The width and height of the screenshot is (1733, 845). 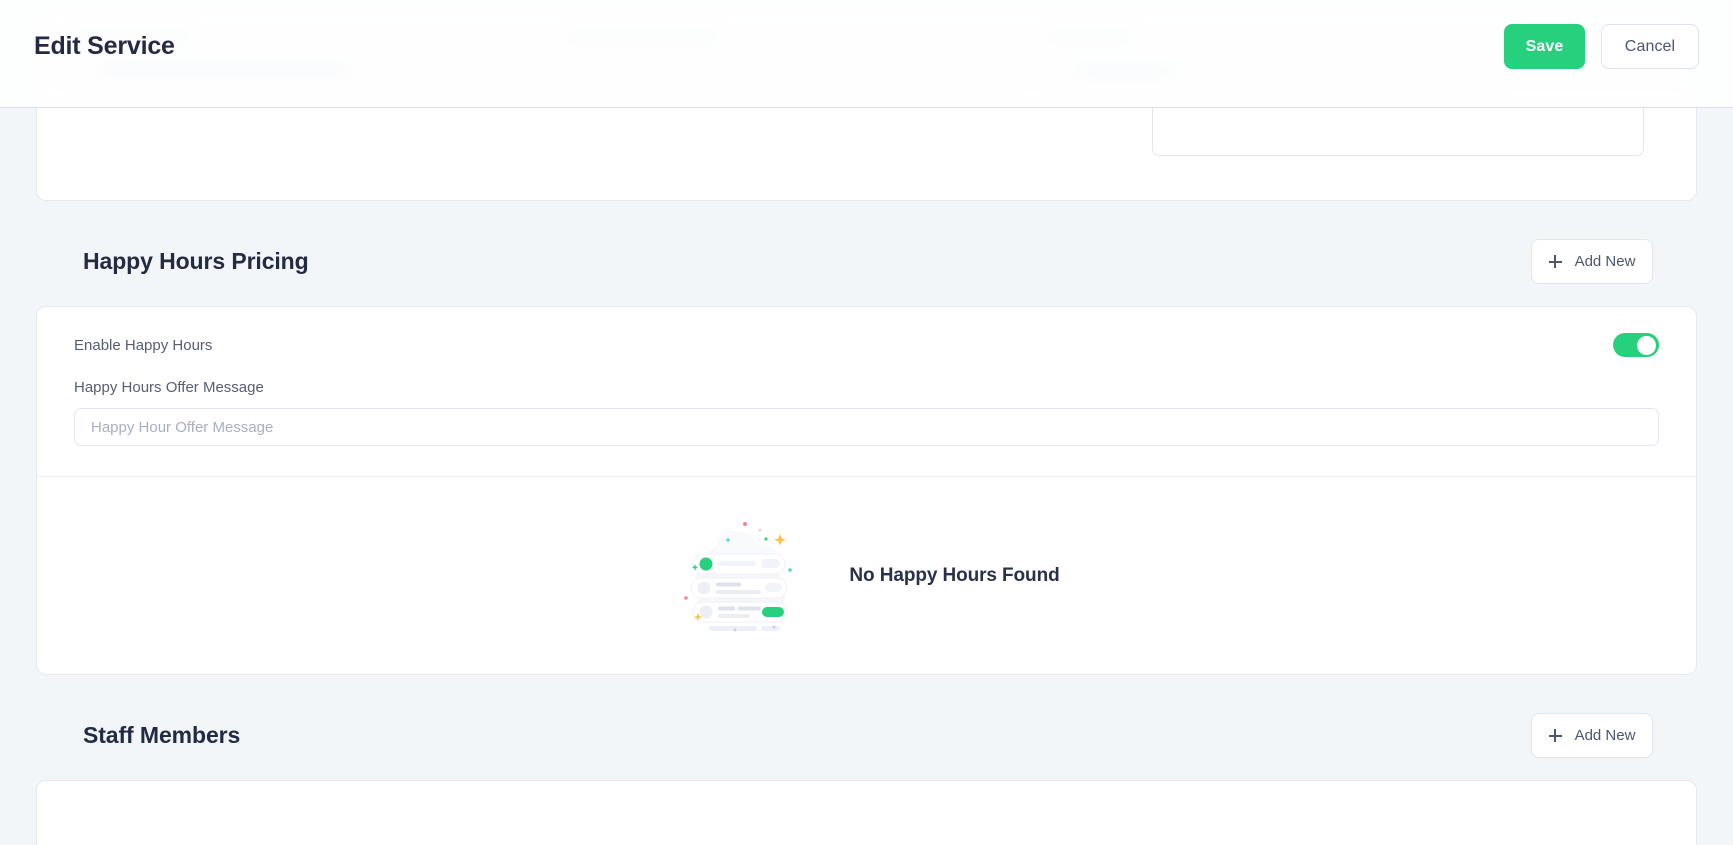 What do you see at coordinates (169, 387) in the screenshot?
I see `offer-message-label: Happy Hours Offer Message` at bounding box center [169, 387].